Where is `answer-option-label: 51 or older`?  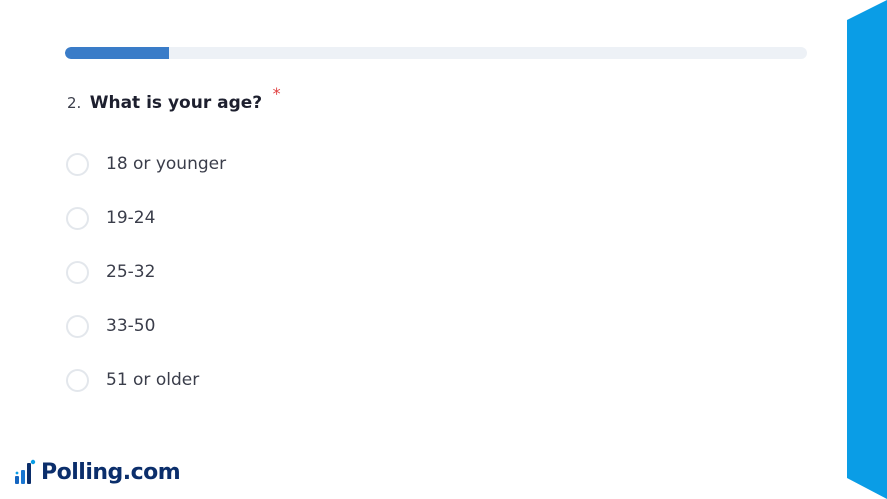 answer-option-label: 51 or older is located at coordinates (153, 380).